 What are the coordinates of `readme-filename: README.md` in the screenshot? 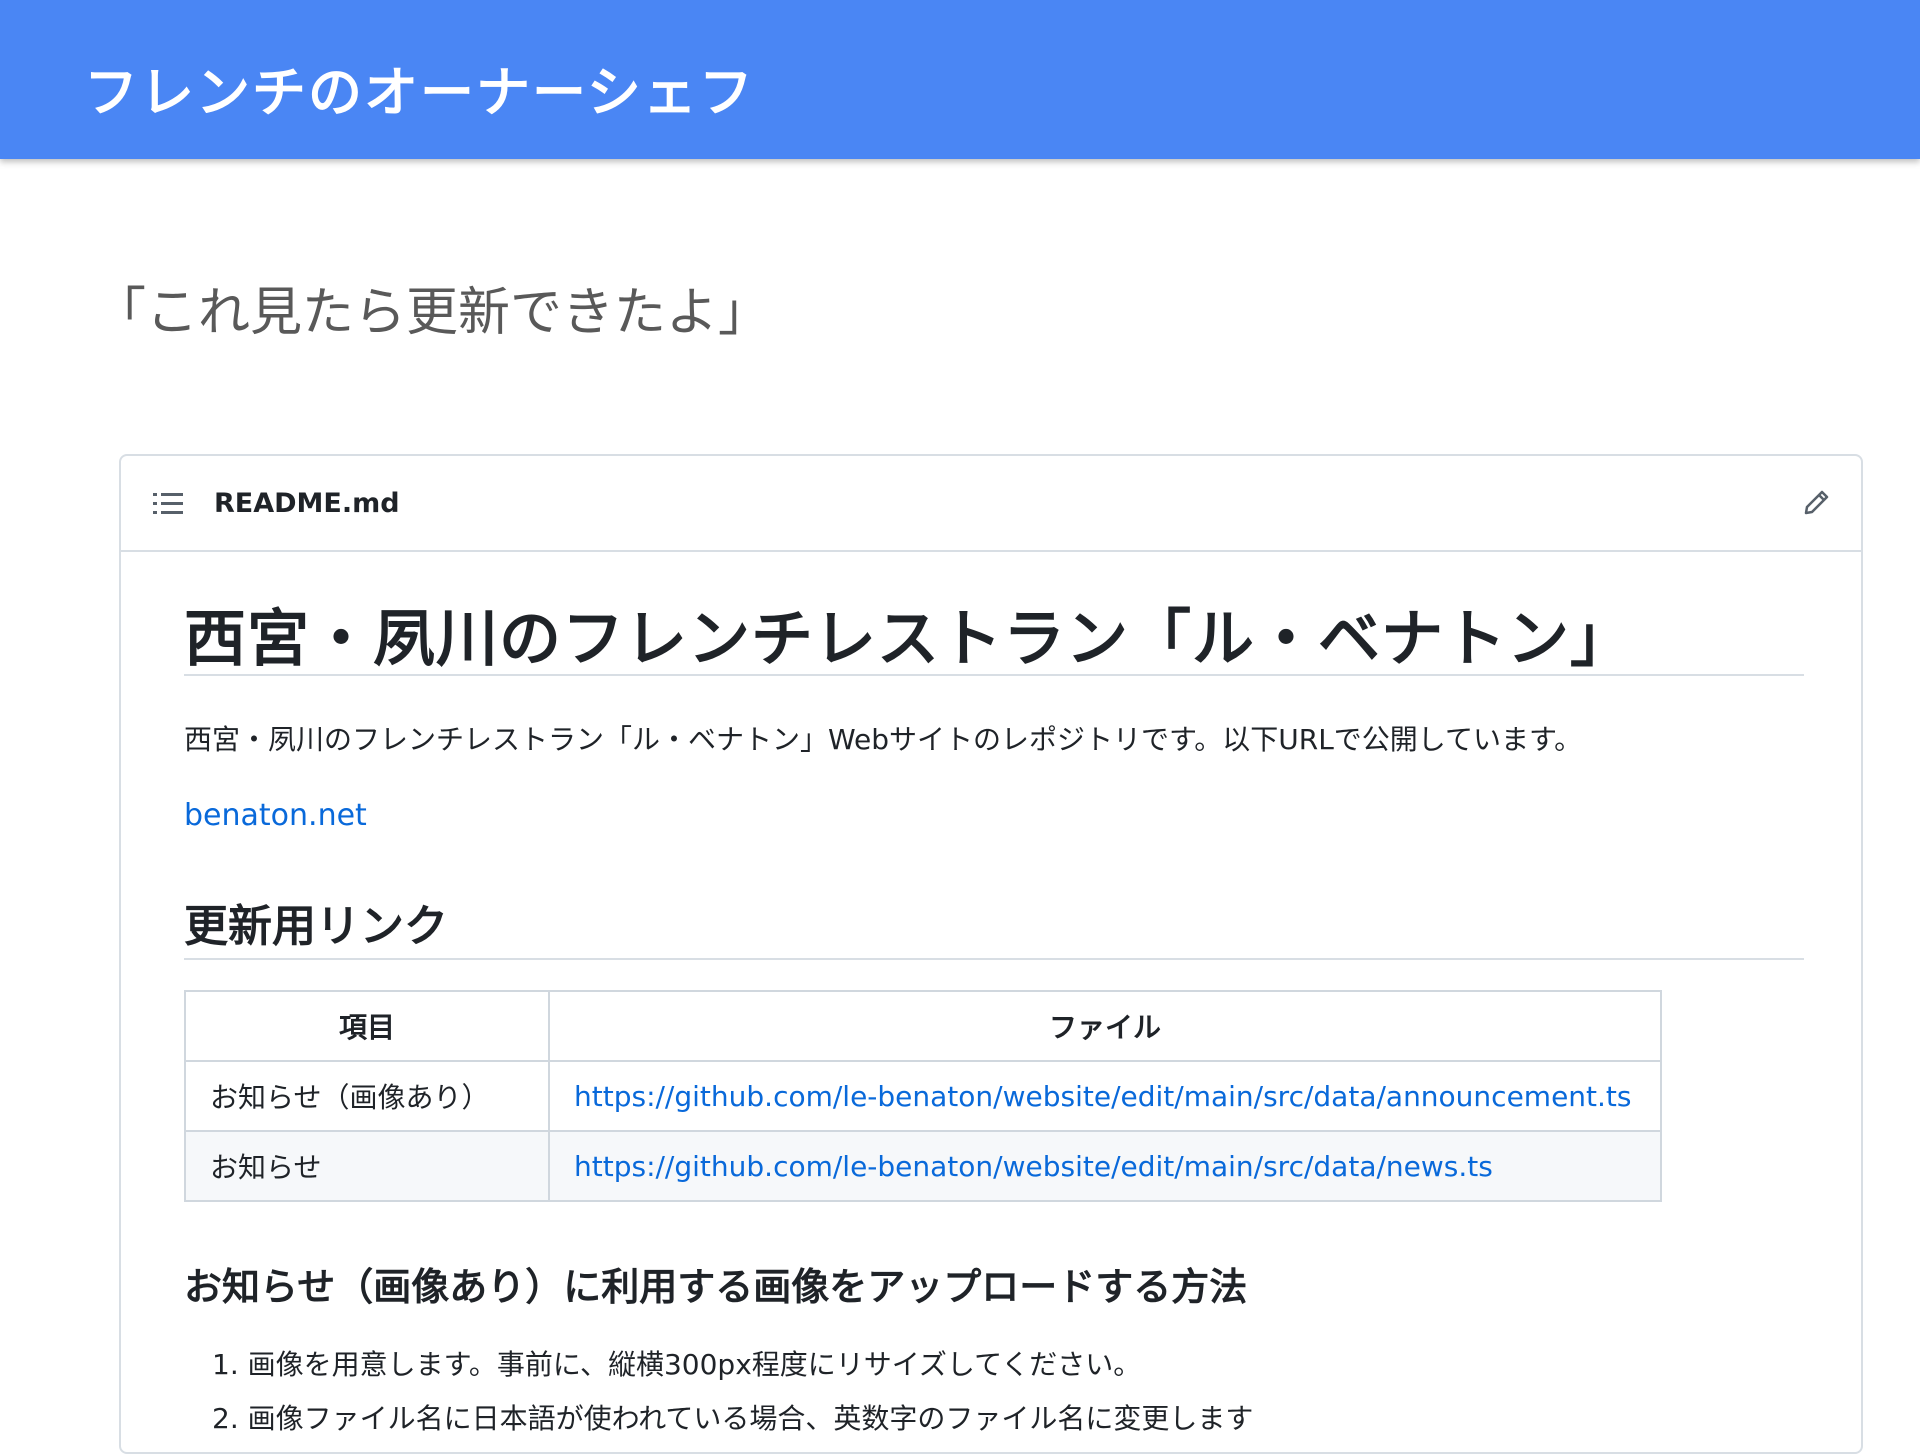 It's located at (307, 503).